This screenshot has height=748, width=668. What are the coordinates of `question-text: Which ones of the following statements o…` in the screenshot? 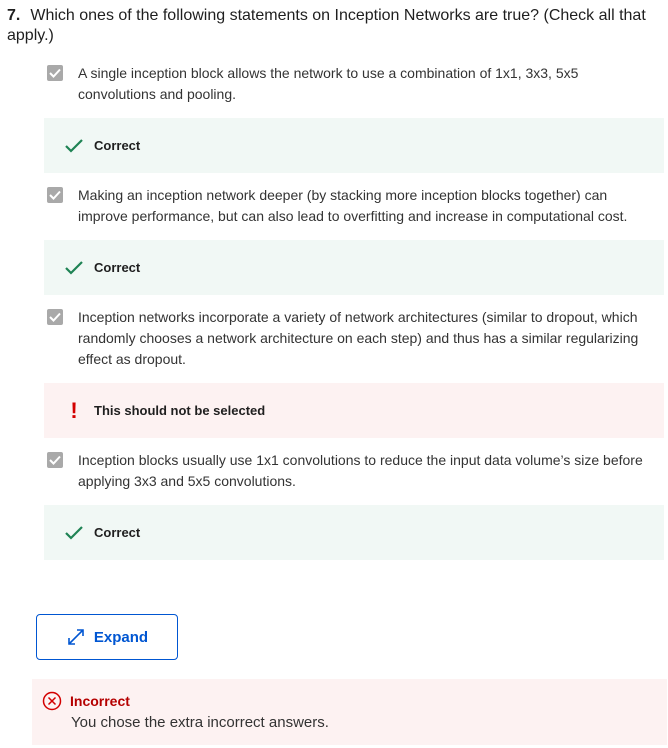 It's located at (326, 25).